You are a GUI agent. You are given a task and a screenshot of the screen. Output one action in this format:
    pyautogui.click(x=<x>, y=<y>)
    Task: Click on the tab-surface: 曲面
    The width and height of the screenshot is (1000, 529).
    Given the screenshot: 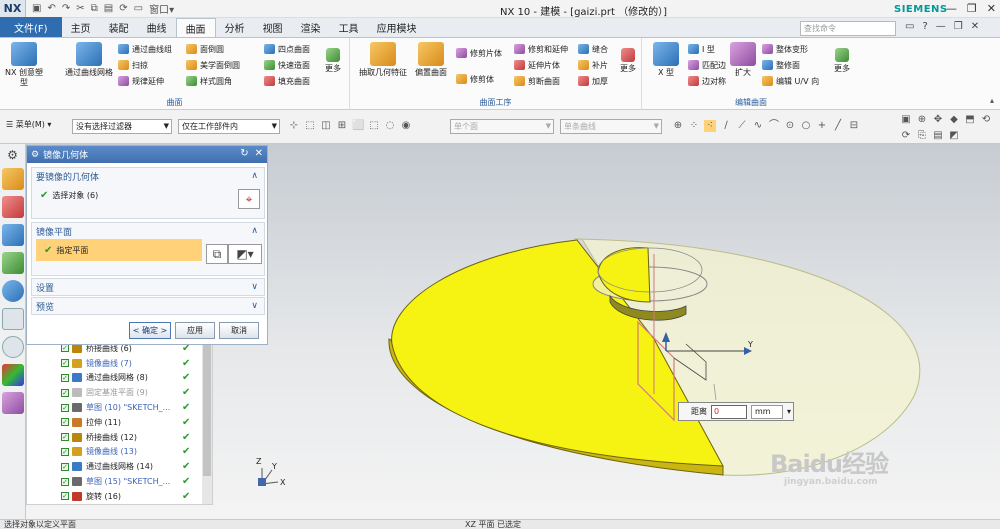 What is the action you would take?
    pyautogui.click(x=195, y=27)
    